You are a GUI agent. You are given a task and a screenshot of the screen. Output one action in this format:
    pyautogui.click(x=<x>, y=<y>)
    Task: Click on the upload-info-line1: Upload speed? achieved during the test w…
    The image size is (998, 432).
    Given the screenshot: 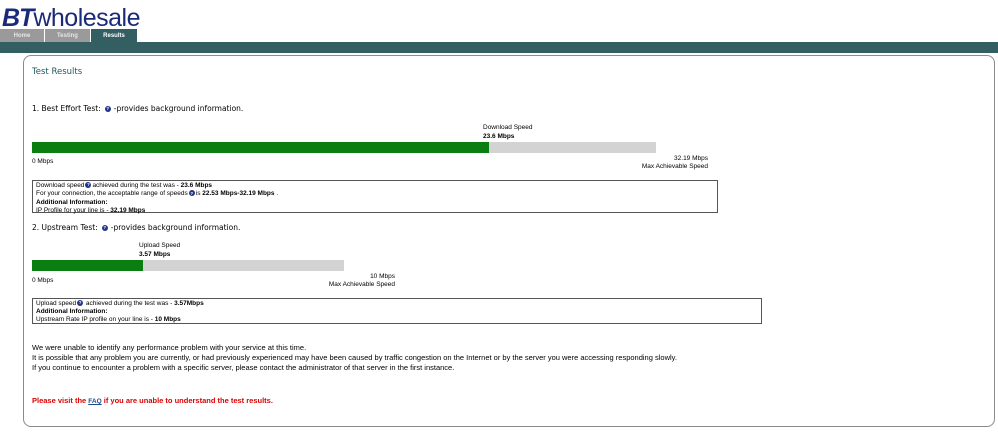 What is the action you would take?
    pyautogui.click(x=120, y=304)
    